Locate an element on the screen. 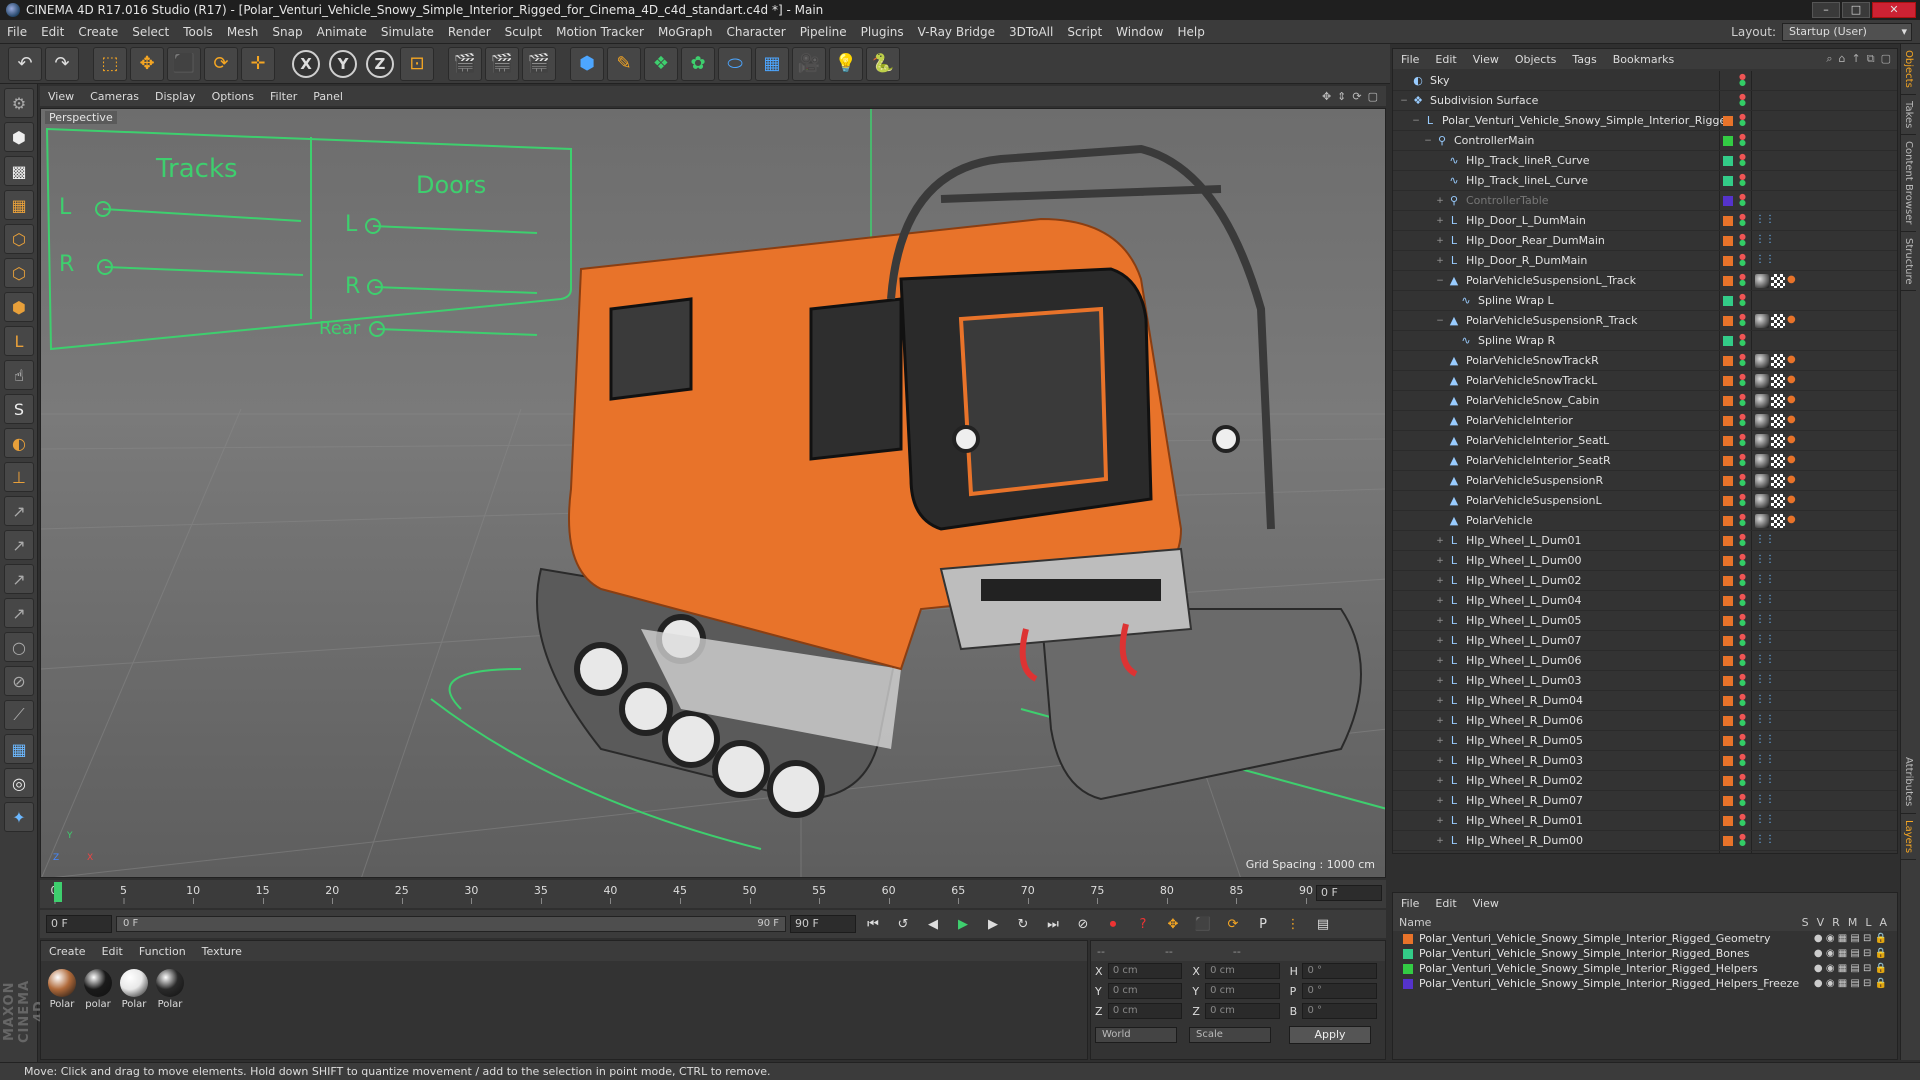  object-row: + L Hlp_Wheel_L_Dum07 ● ● ⋮⋮ is located at coordinates (1645, 641).